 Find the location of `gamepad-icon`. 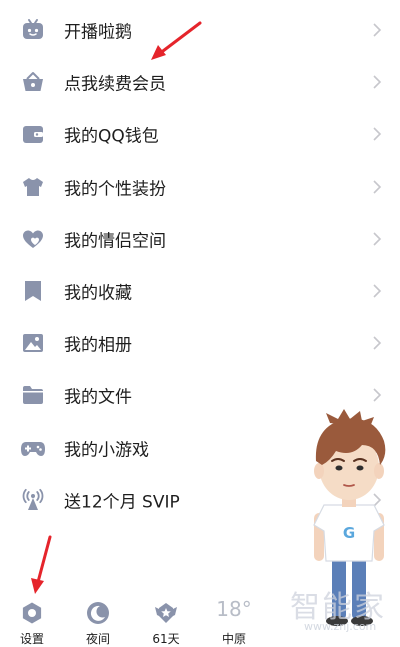

gamepad-icon is located at coordinates (33, 448).